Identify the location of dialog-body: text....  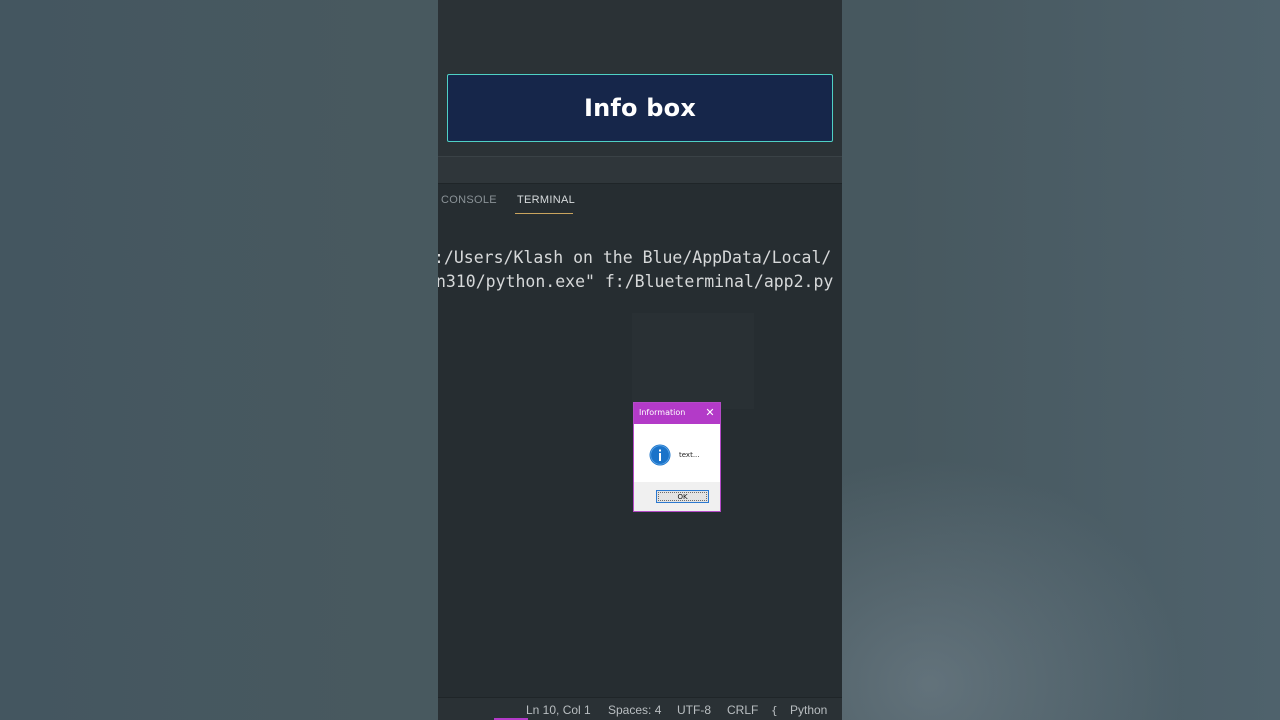
(677, 453).